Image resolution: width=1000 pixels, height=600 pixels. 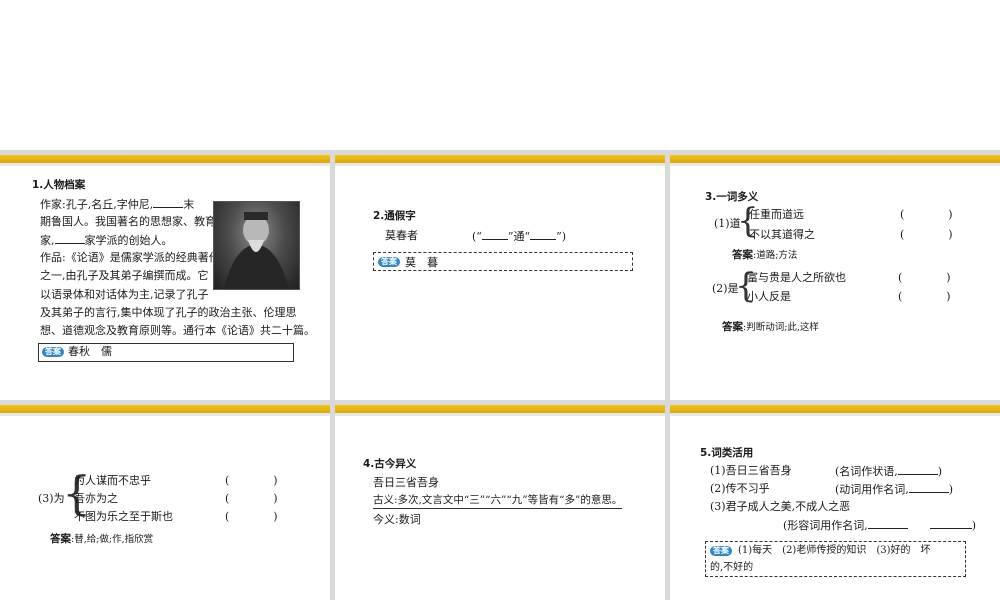 I want to click on slide-2-tongjiazi, so click(x=500, y=277).